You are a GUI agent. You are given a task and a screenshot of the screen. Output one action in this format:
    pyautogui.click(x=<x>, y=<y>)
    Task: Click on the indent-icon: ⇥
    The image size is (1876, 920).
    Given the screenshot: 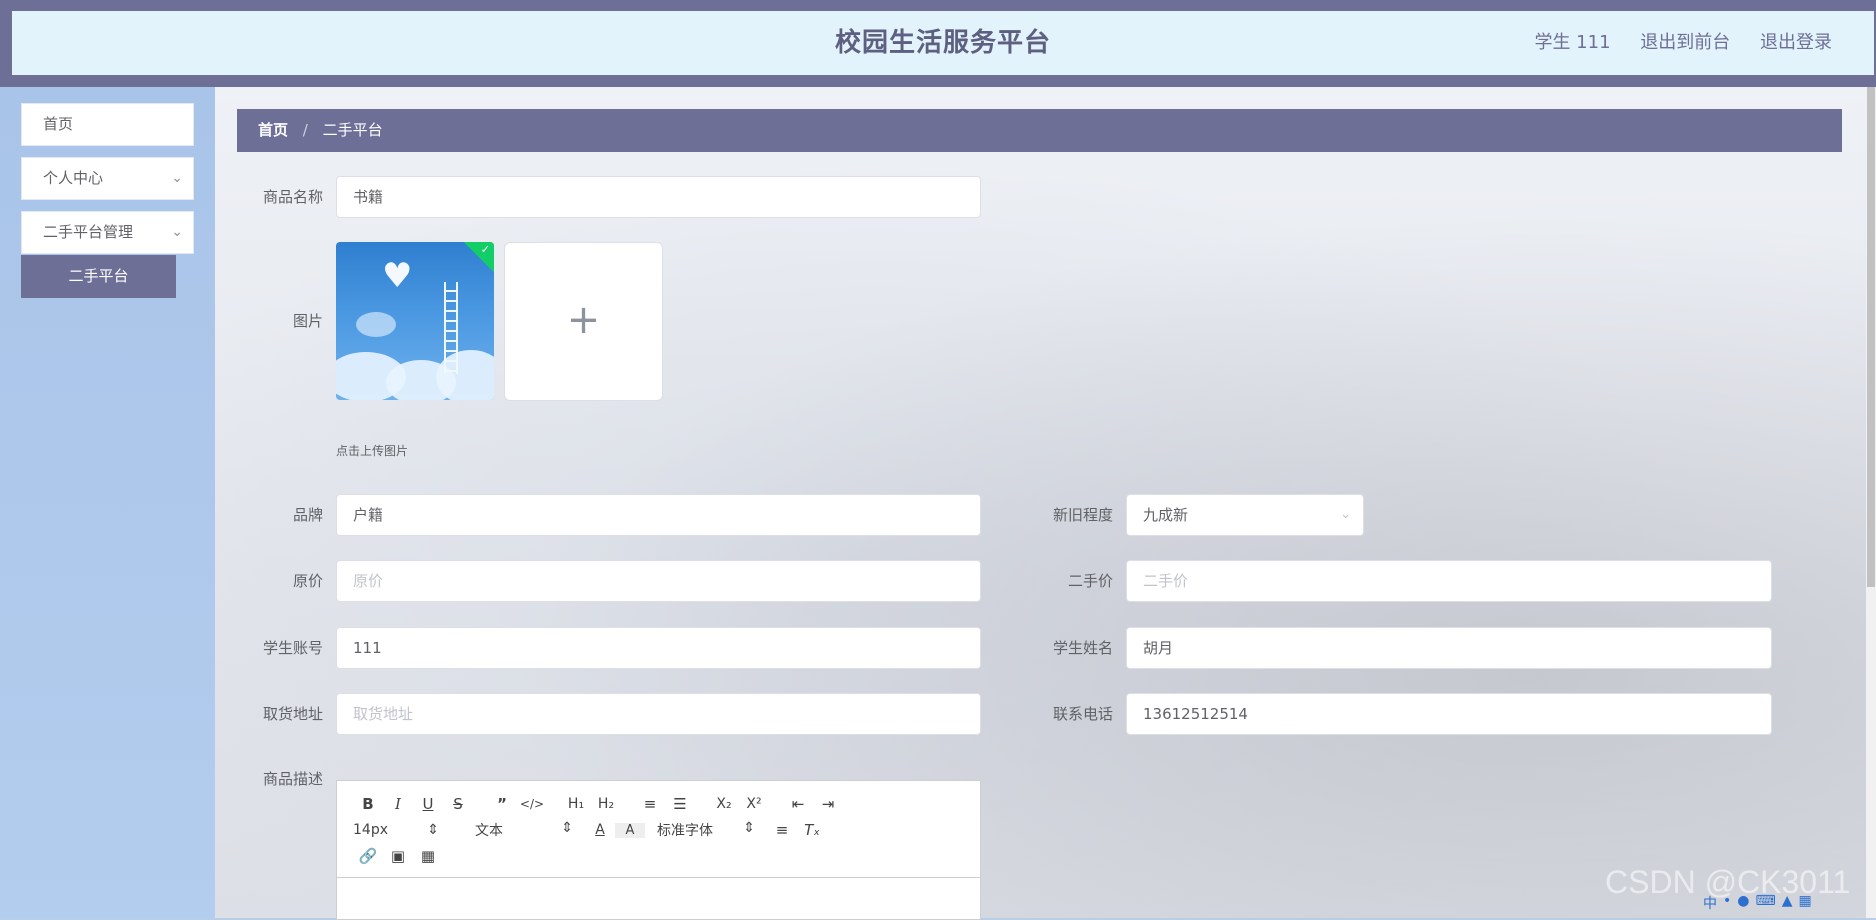 What is the action you would take?
    pyautogui.click(x=828, y=804)
    